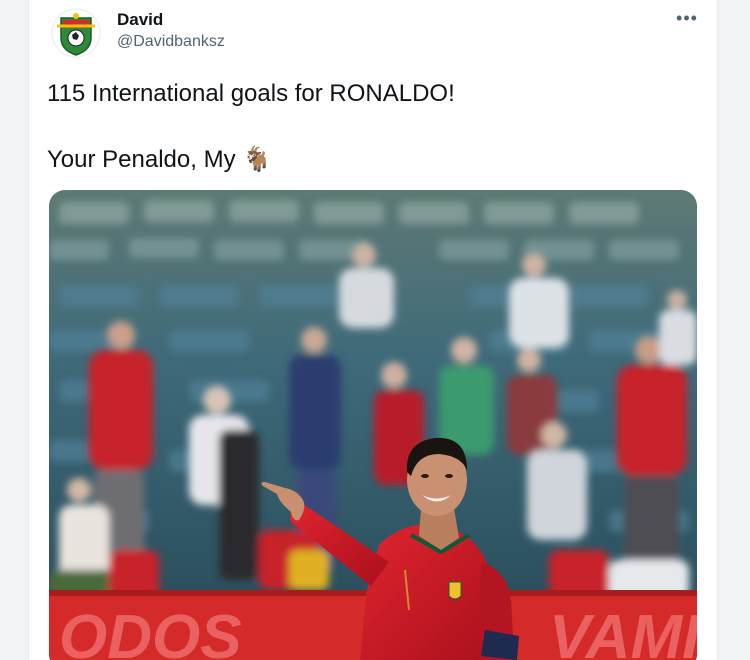  I want to click on tweet-text-line-2: Your Penaldo, My 🐐, so click(159, 159).